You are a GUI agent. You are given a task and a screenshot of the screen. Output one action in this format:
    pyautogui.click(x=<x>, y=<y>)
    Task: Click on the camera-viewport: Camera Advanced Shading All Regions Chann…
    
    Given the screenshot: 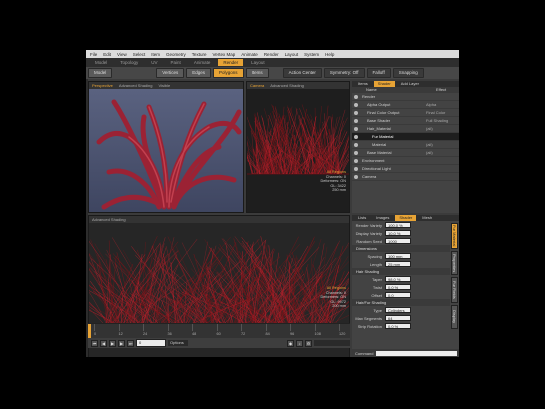 What is the action you would take?
    pyautogui.click(x=298, y=147)
    